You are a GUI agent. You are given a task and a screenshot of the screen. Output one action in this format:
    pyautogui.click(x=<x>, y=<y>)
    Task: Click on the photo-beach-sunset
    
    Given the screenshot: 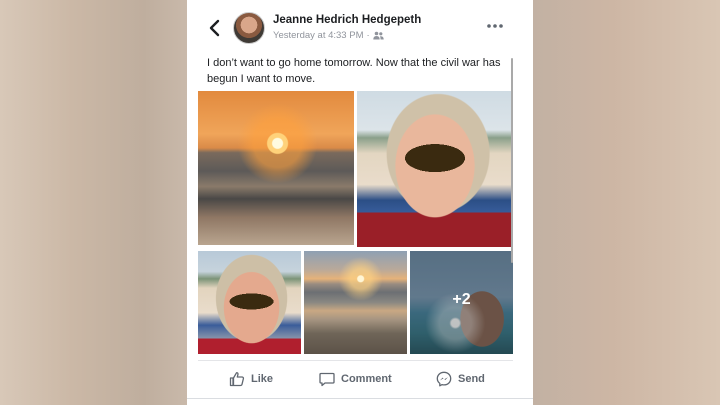 What is the action you would take?
    pyautogui.click(x=355, y=302)
    